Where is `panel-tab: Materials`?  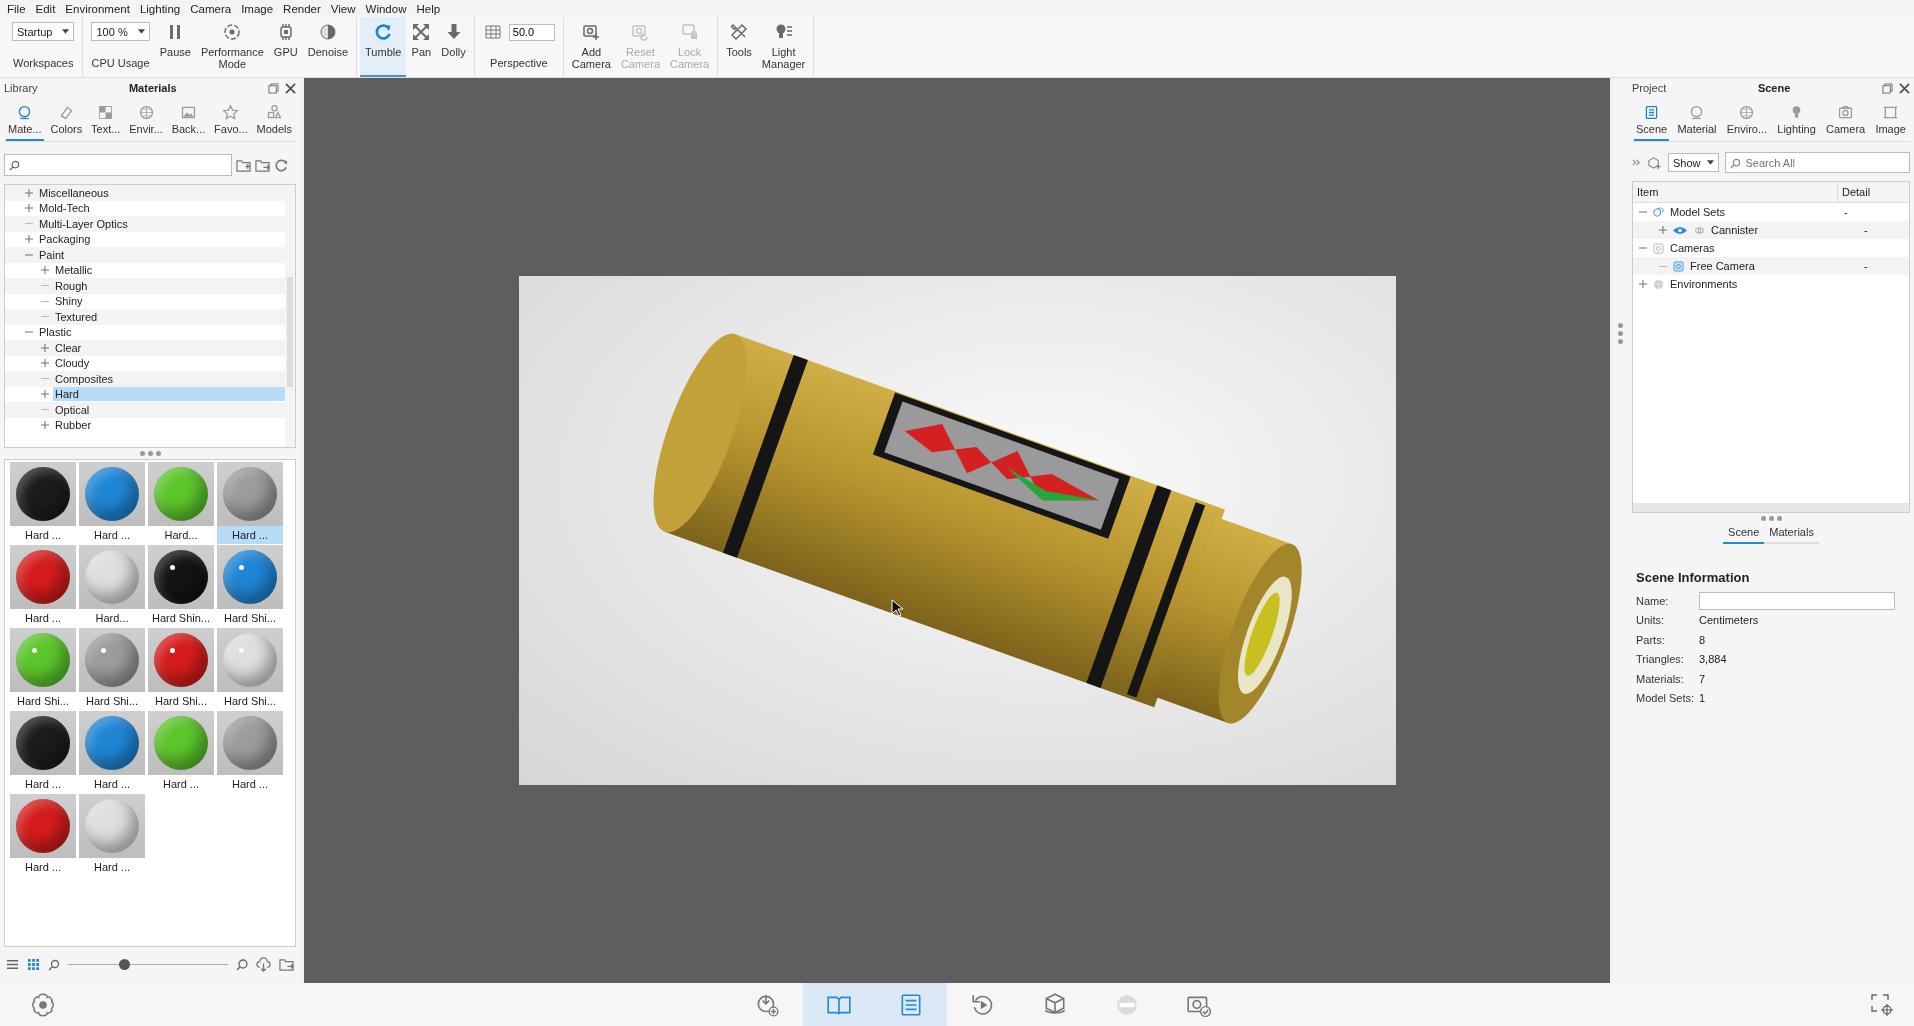
panel-tab: Materials is located at coordinates (1791, 534).